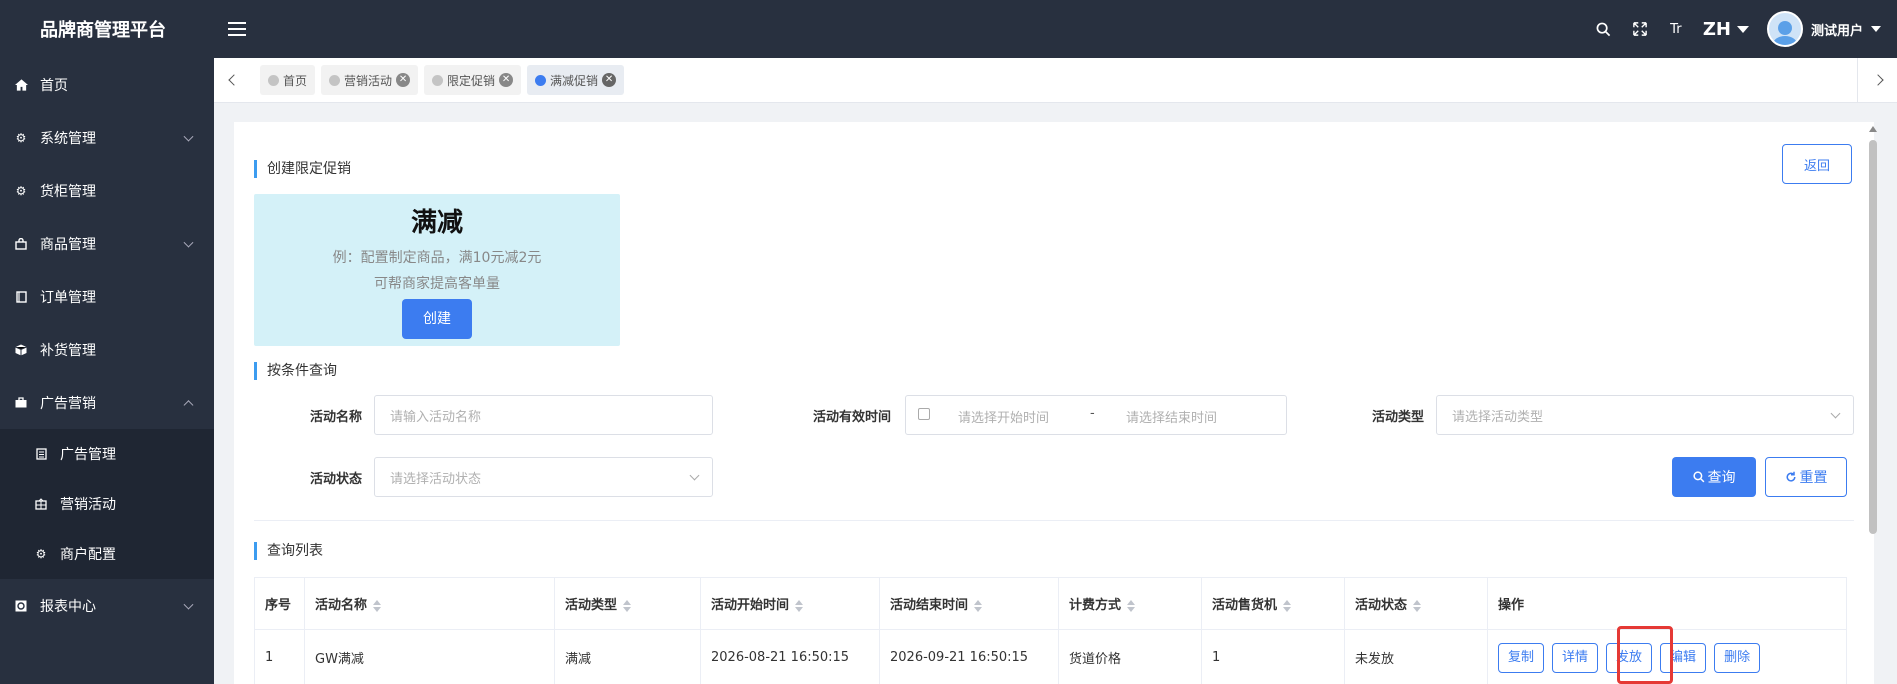  I want to click on language-select: ZH, so click(1726, 29).